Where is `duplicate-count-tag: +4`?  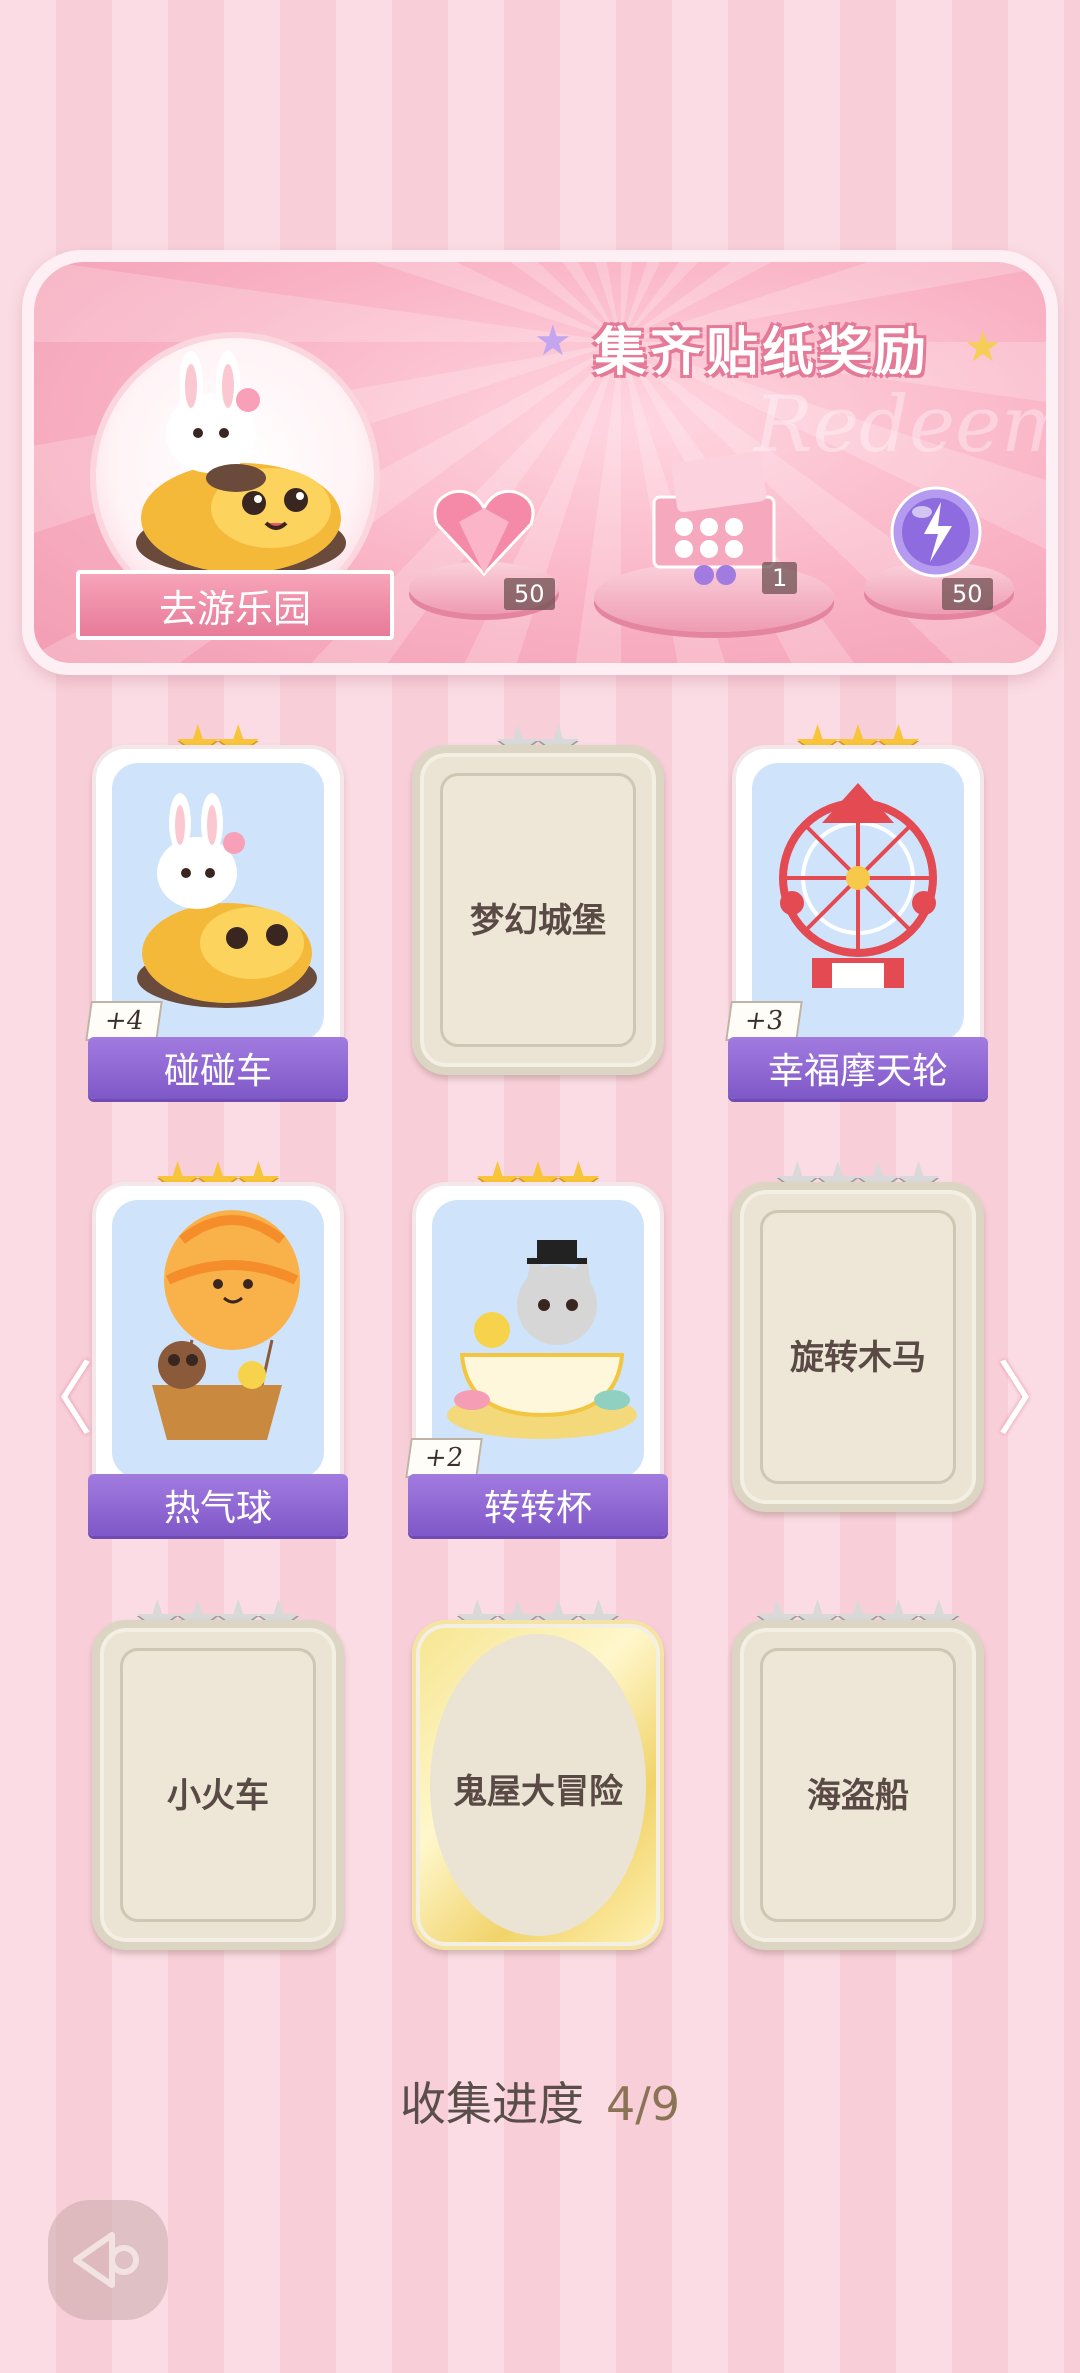
duplicate-count-tag: +4 is located at coordinates (124, 1021).